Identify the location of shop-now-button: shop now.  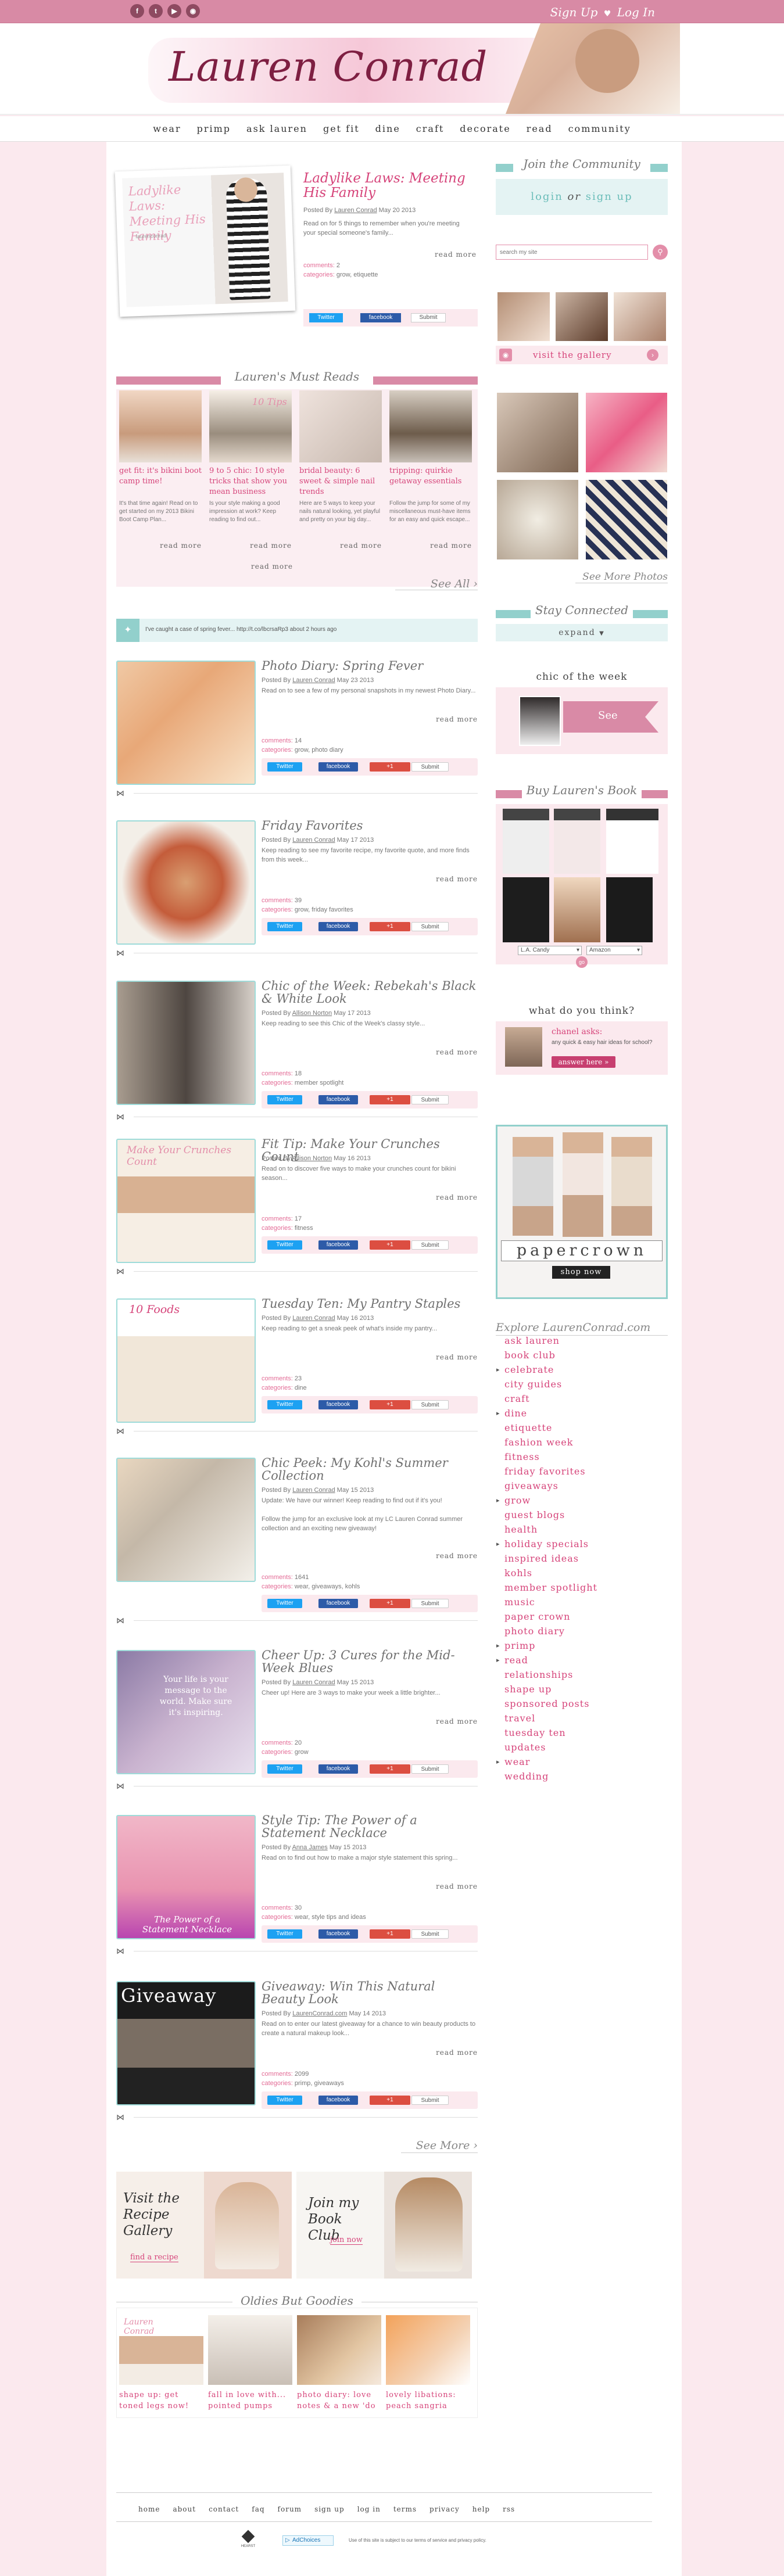
(581, 1272).